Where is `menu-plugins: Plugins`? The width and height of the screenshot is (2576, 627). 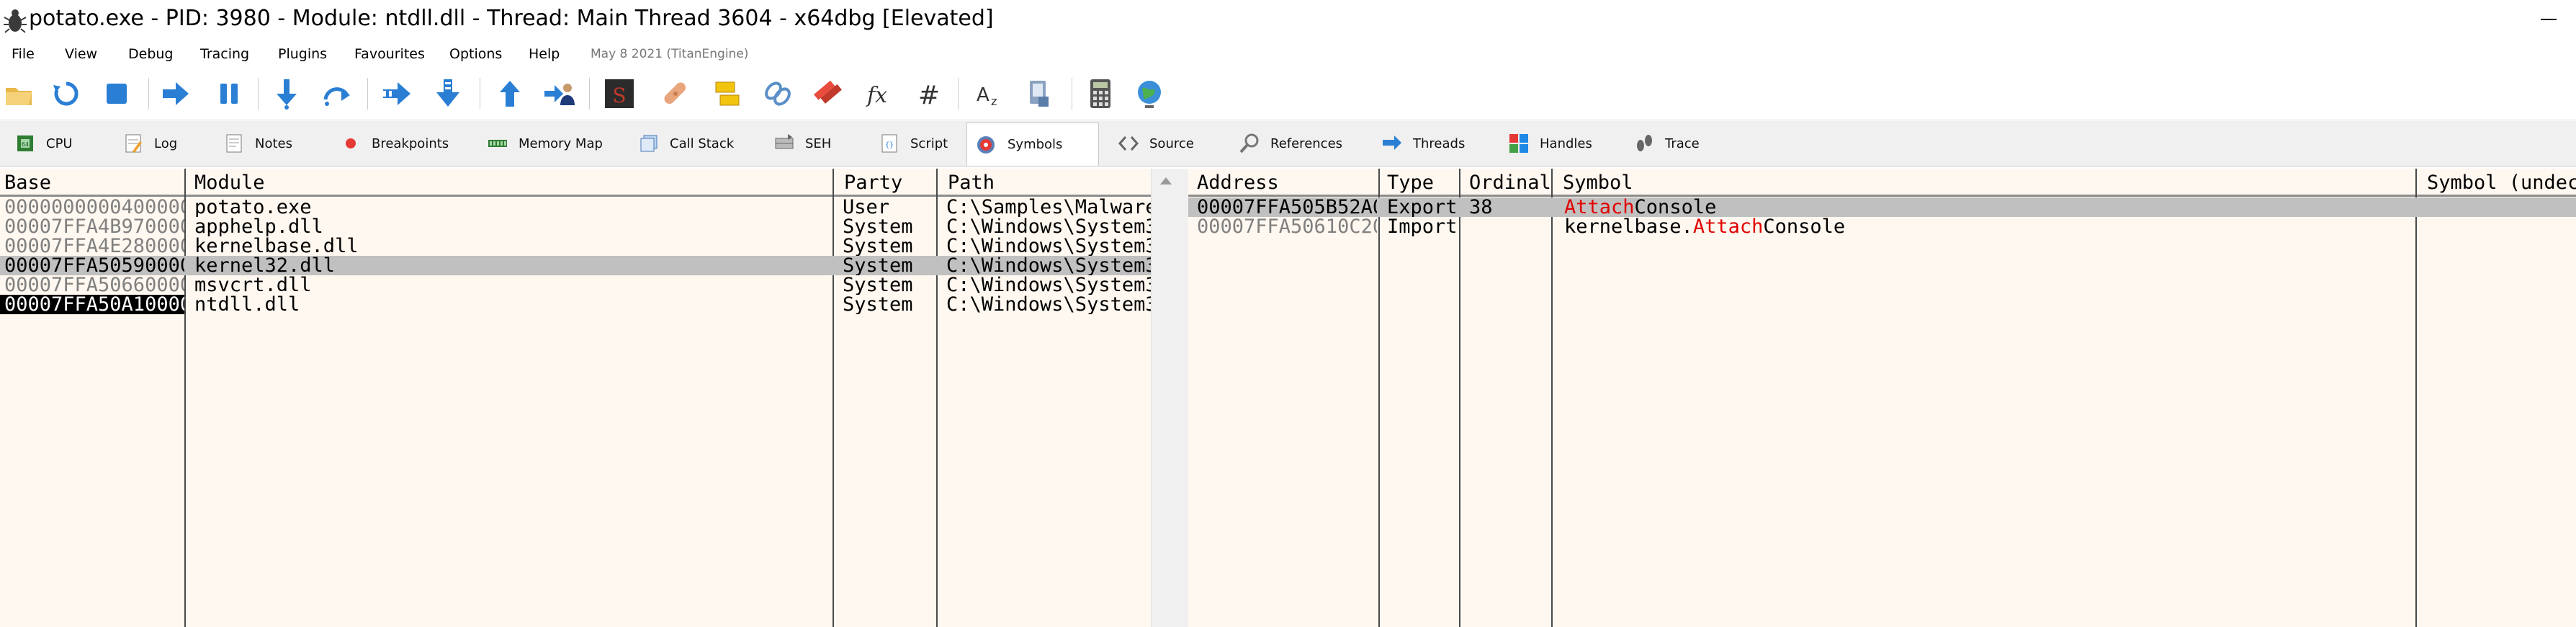 menu-plugins: Plugins is located at coordinates (302, 54).